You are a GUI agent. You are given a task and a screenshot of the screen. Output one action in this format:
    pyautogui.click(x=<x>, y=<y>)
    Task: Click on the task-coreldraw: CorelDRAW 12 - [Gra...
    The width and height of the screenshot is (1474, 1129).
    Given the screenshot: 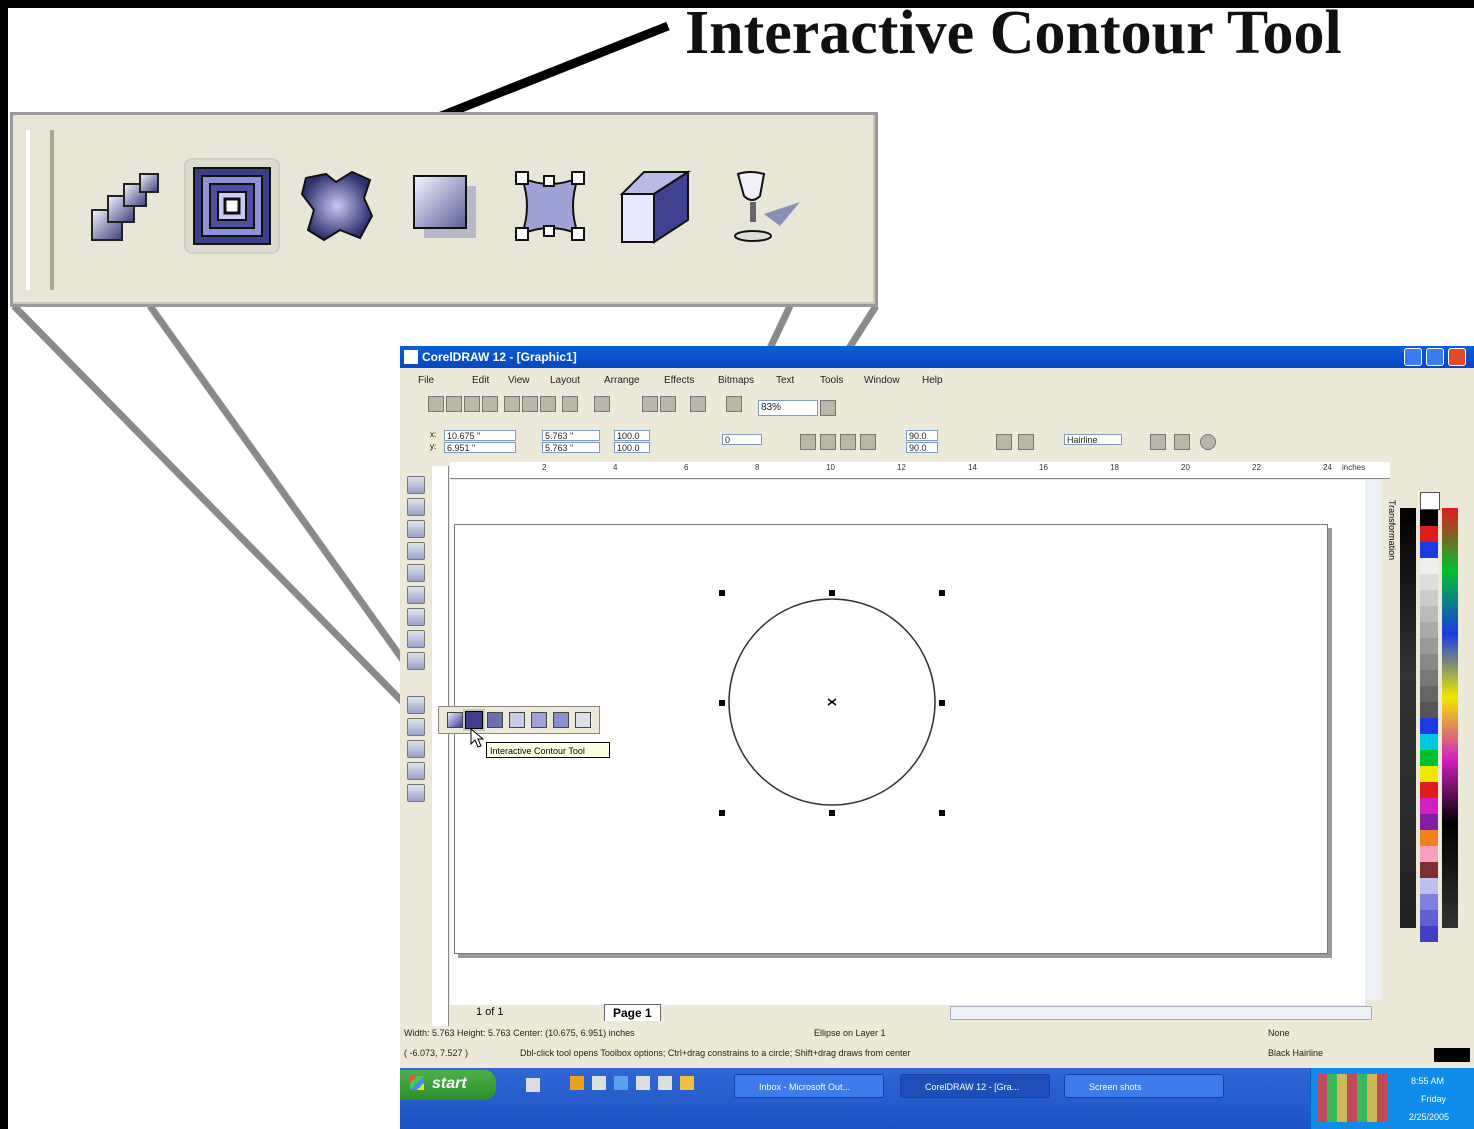 What is the action you would take?
    pyautogui.click(x=975, y=1086)
    